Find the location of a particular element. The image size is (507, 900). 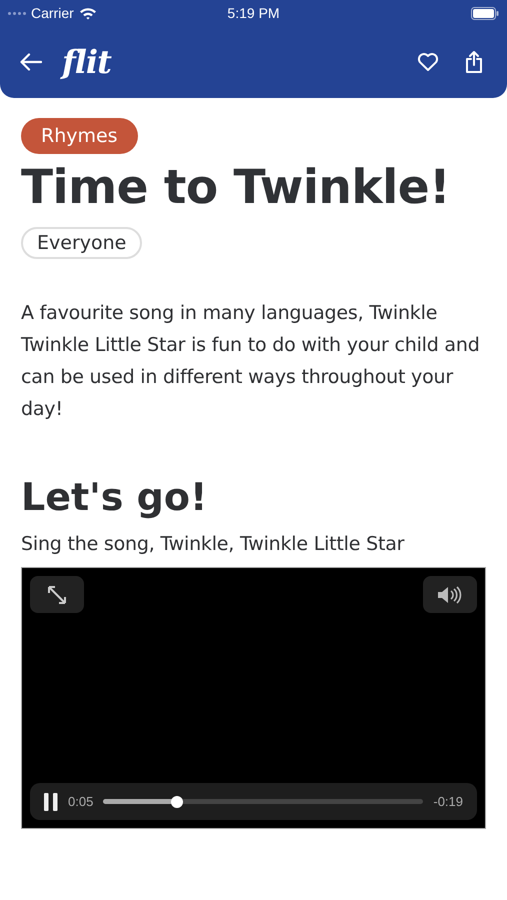

volume-button is located at coordinates (450, 594).